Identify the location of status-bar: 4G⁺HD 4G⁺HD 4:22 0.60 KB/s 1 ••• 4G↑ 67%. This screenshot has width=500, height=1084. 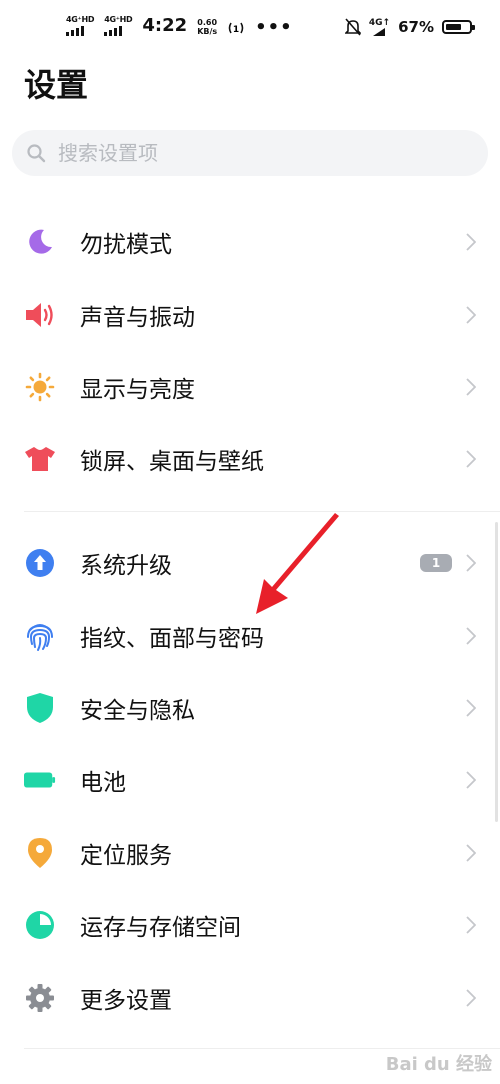
(250, 29).